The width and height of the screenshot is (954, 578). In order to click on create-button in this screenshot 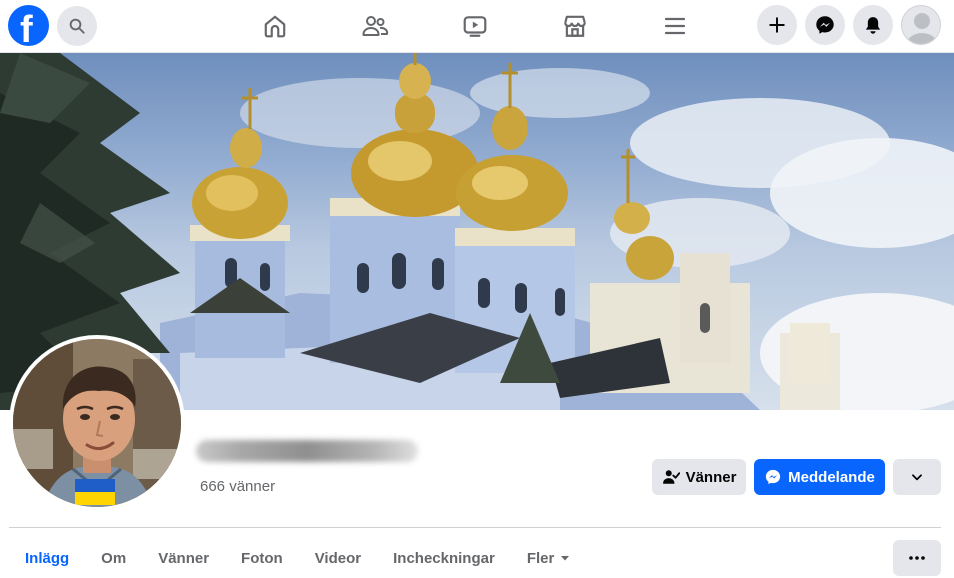, I will do `click(777, 25)`.